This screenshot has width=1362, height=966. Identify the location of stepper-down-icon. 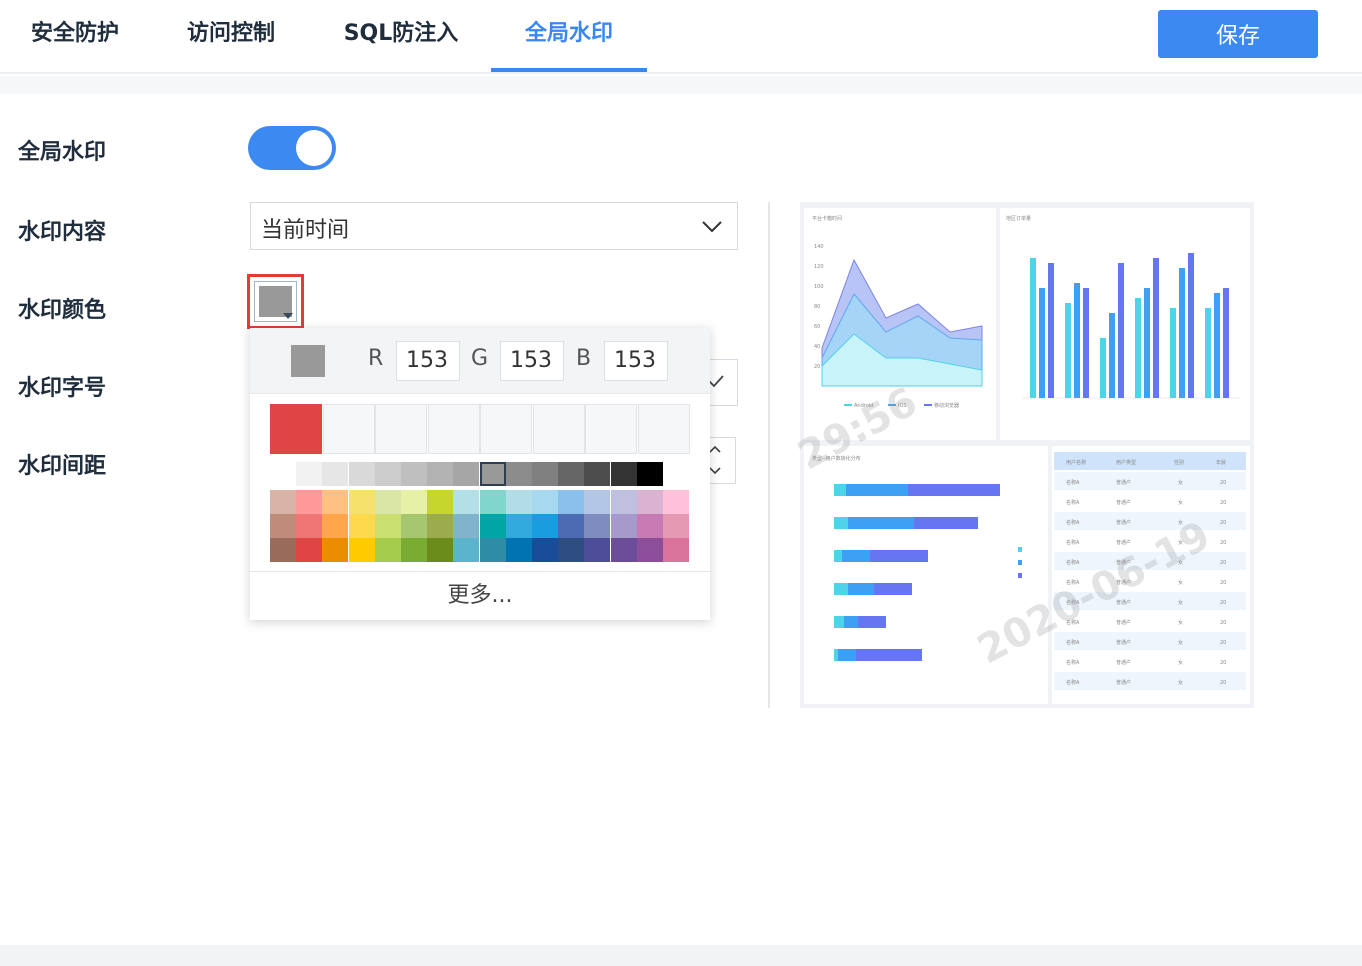
(715, 471).